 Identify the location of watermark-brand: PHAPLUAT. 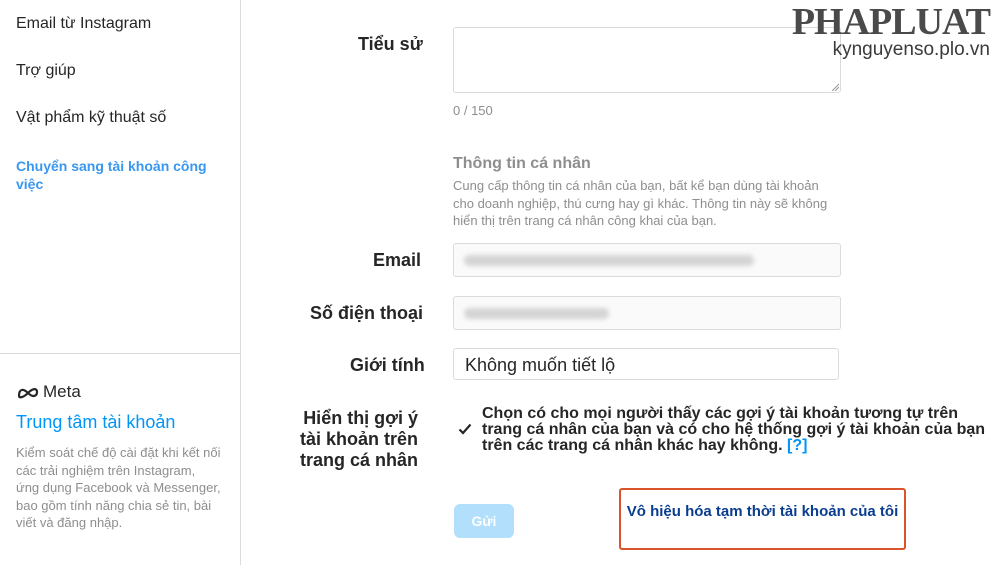
(891, 22).